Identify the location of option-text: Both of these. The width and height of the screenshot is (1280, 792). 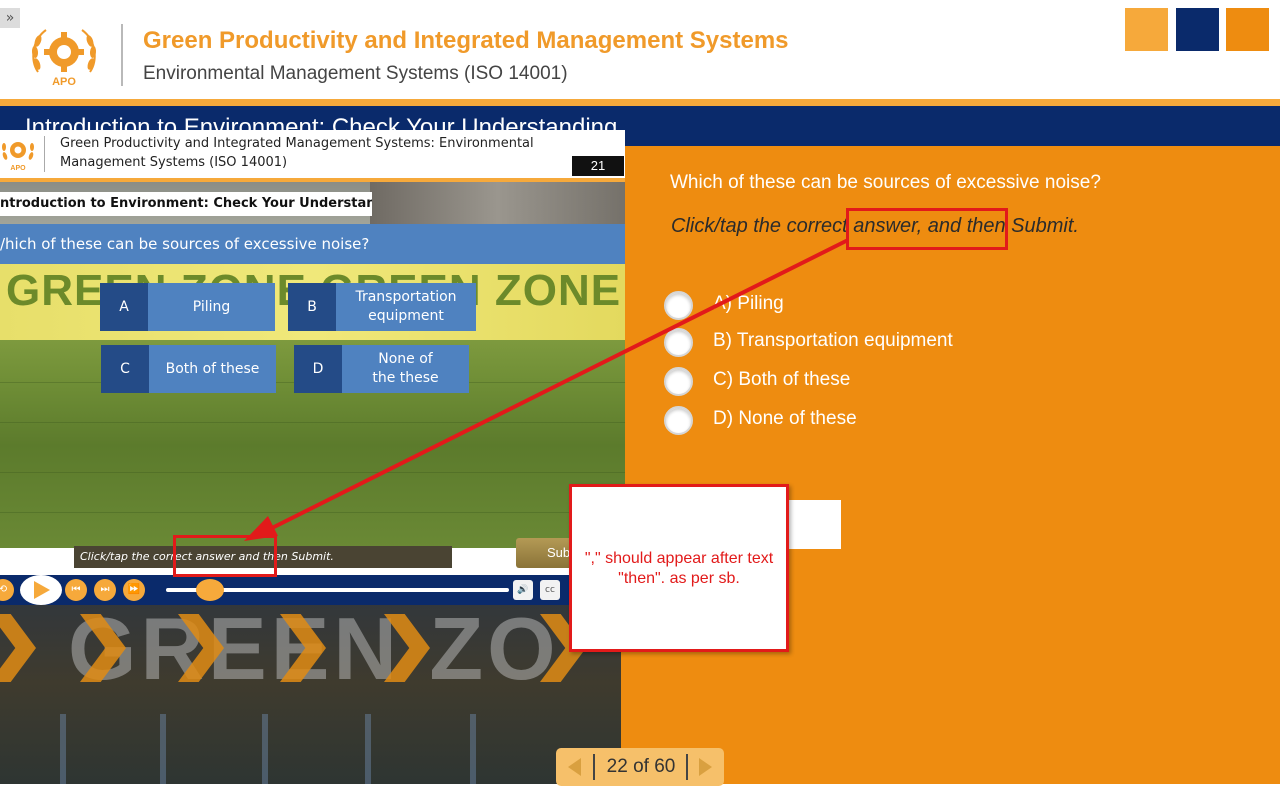
(212, 369).